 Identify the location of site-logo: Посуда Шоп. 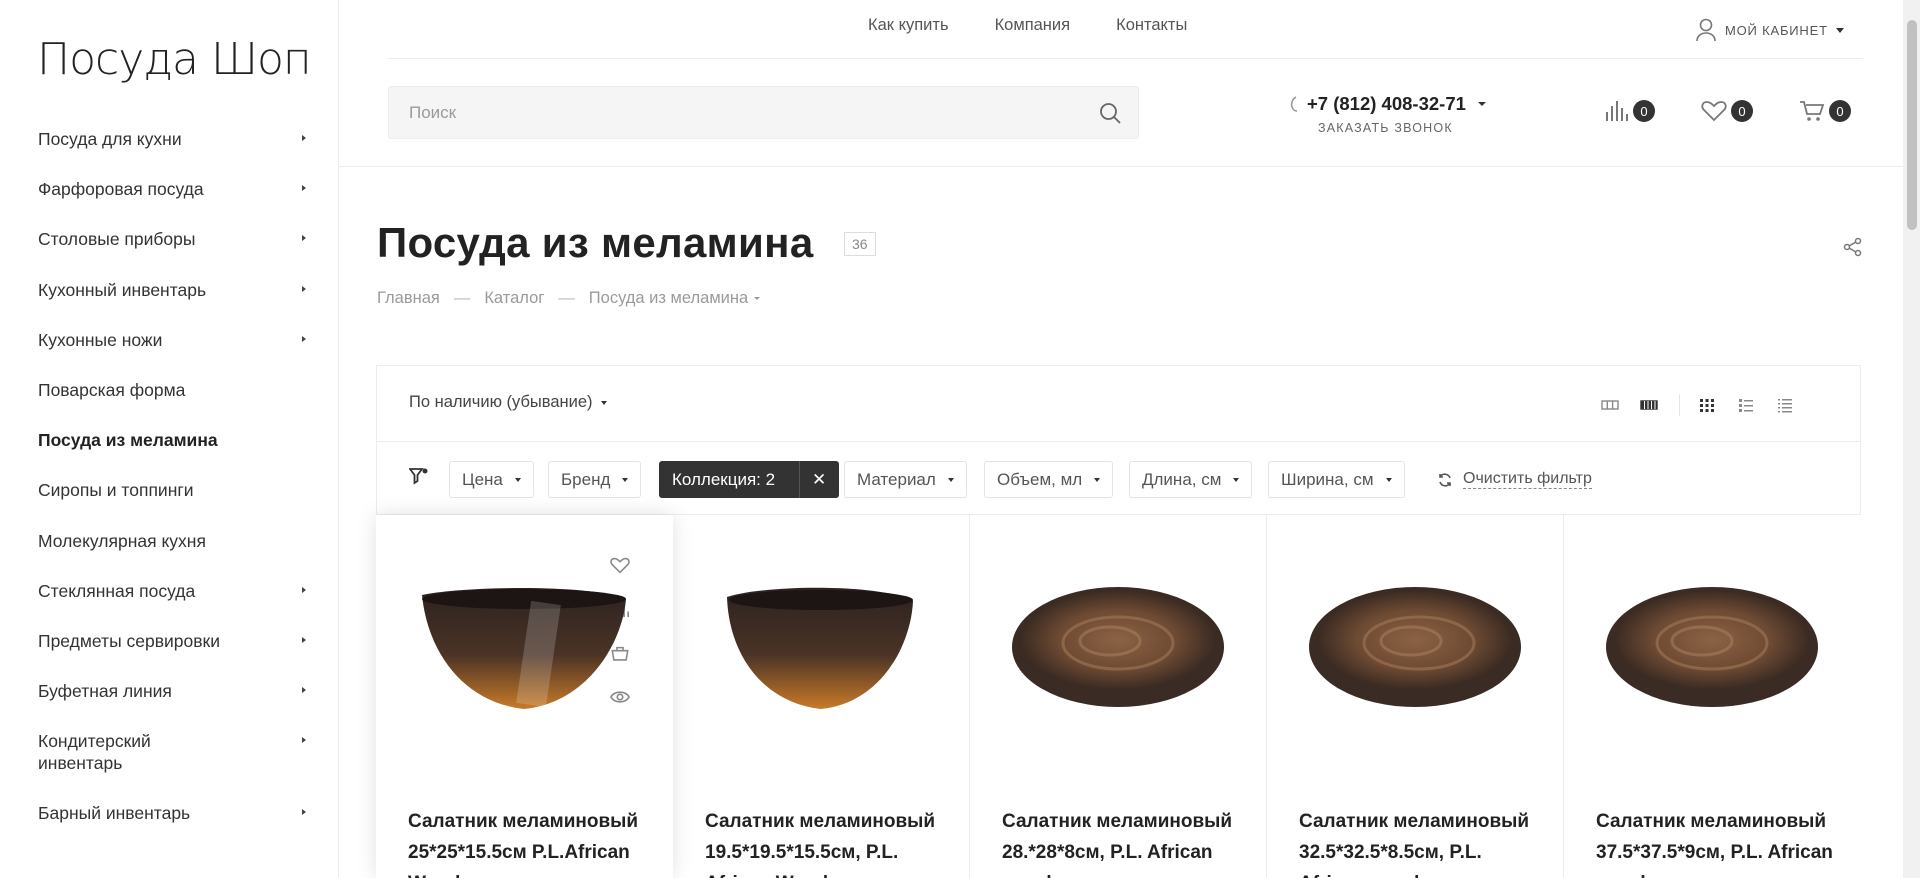
(174, 59).